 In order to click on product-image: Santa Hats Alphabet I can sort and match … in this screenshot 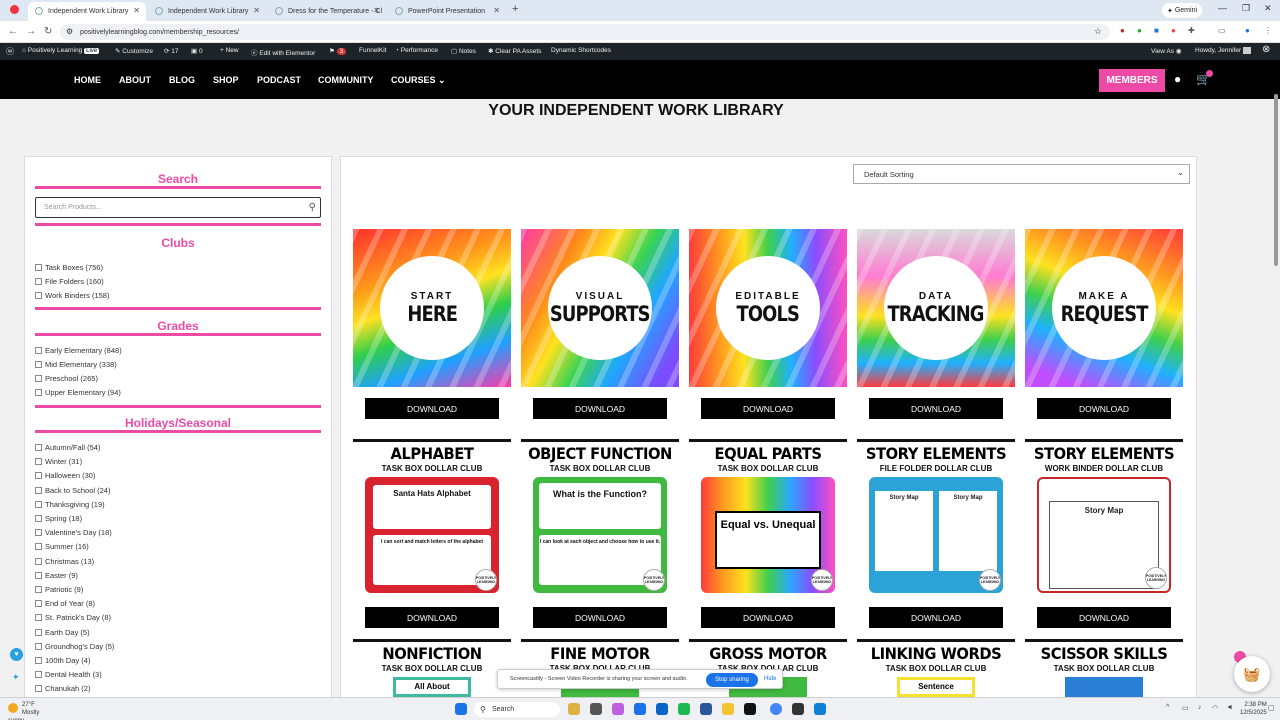, I will do `click(432, 535)`.